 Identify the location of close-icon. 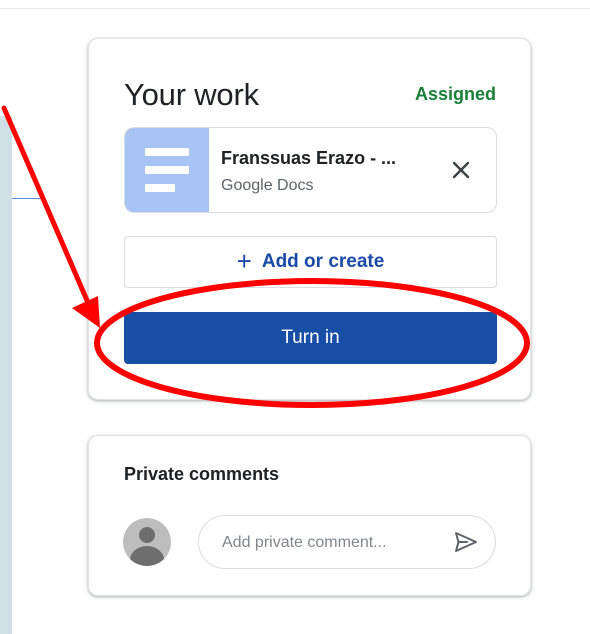
(461, 170).